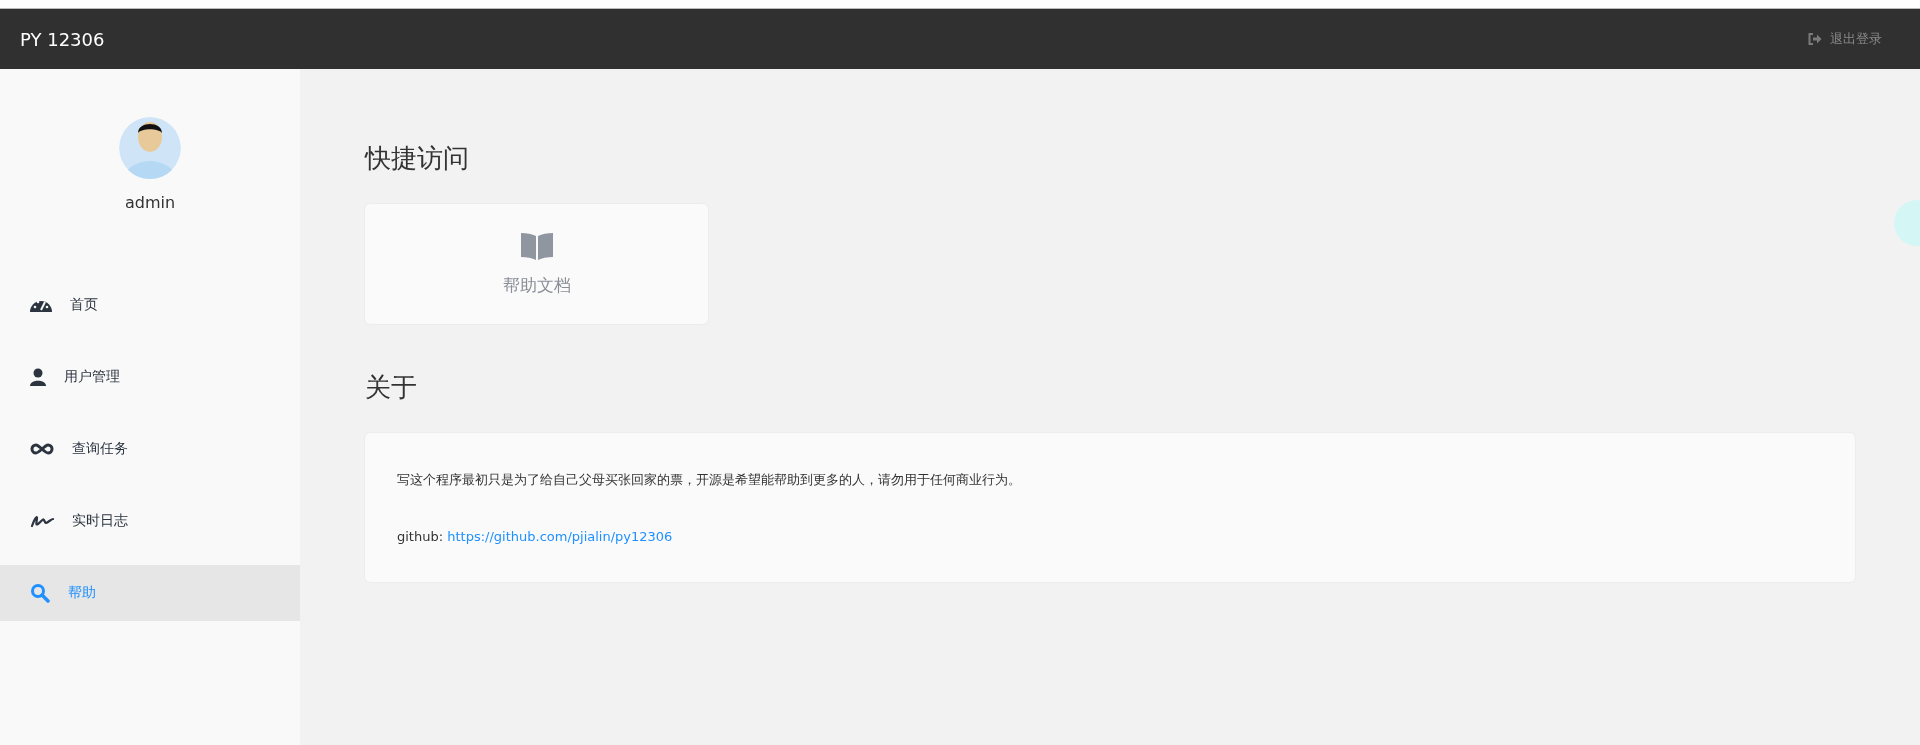 The width and height of the screenshot is (1920, 745). What do you see at coordinates (62, 39) in the screenshot?
I see `brand-title: PY 12306` at bounding box center [62, 39].